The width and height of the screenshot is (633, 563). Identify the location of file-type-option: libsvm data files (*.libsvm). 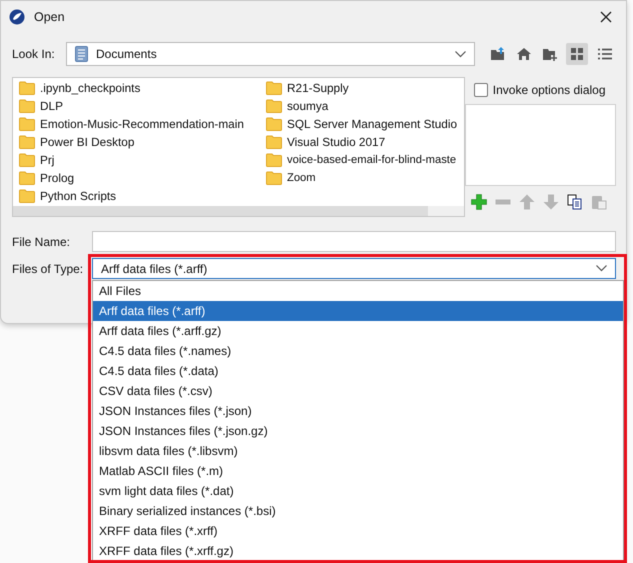
(358, 451).